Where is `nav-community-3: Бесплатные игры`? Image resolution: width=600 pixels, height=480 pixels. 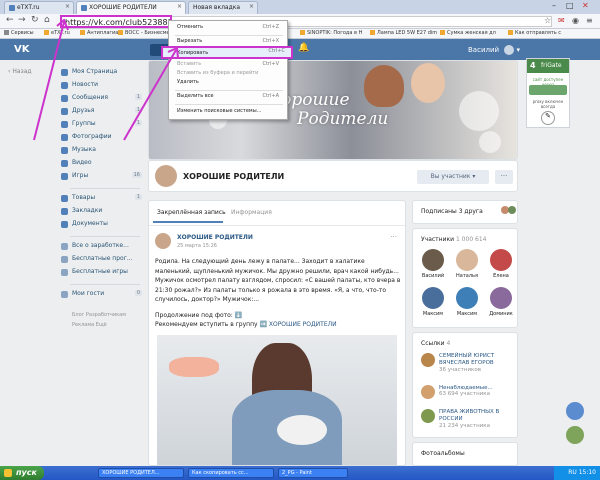
nav-community-3: Бесплатные игры is located at coordinates (101, 274).